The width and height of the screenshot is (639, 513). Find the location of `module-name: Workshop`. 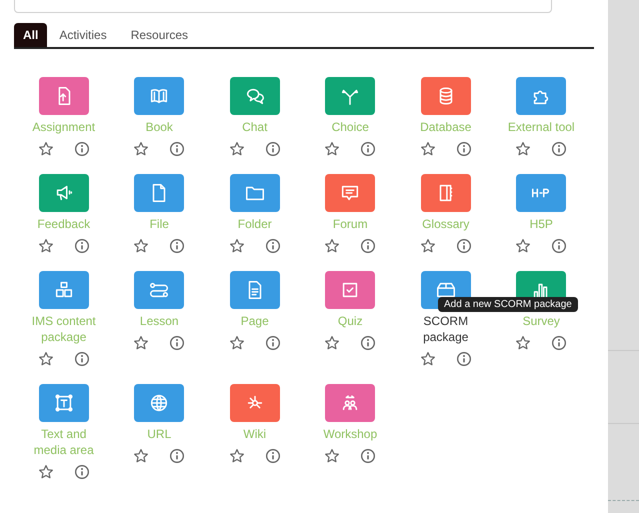

module-name: Workshop is located at coordinates (350, 434).